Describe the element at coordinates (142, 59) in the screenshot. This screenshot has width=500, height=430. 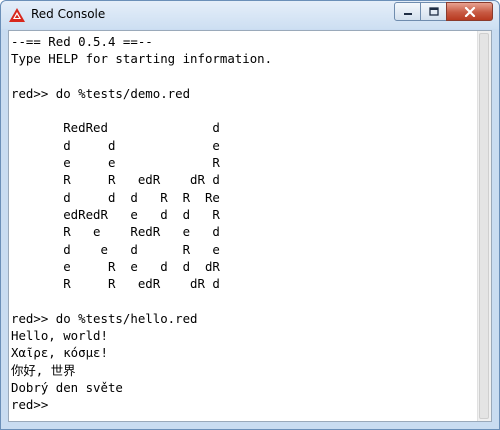
I see `console-line: Type HELP for starting information.` at that location.